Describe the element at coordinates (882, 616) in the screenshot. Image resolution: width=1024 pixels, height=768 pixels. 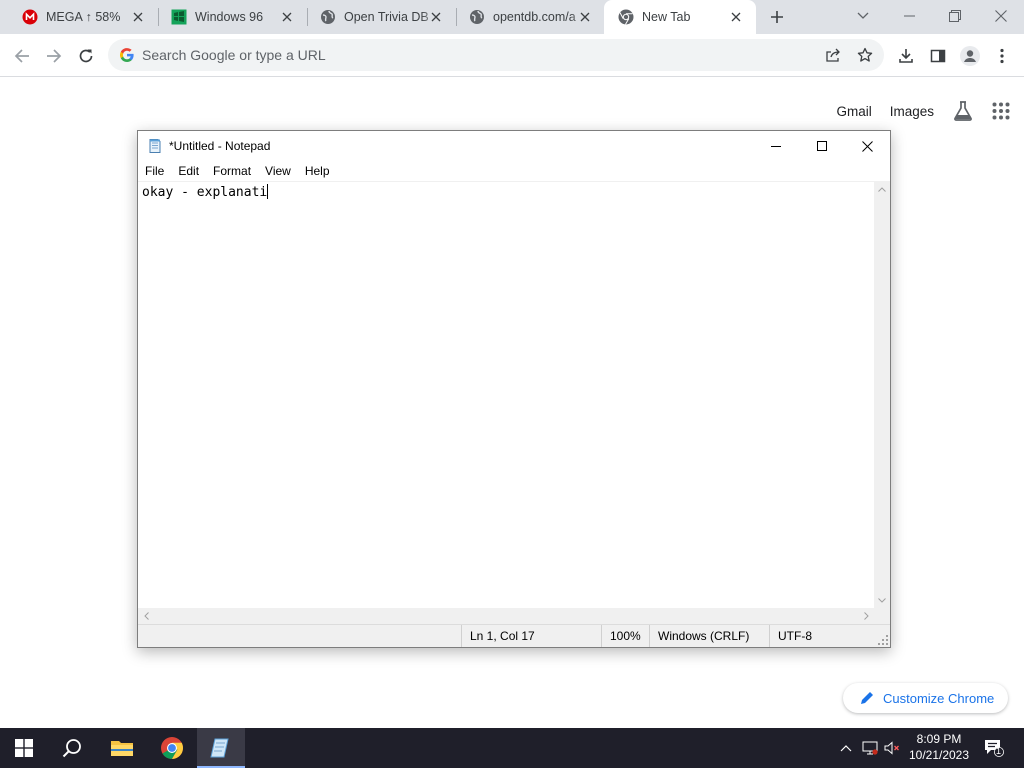
I see `scrollbar-corner` at that location.